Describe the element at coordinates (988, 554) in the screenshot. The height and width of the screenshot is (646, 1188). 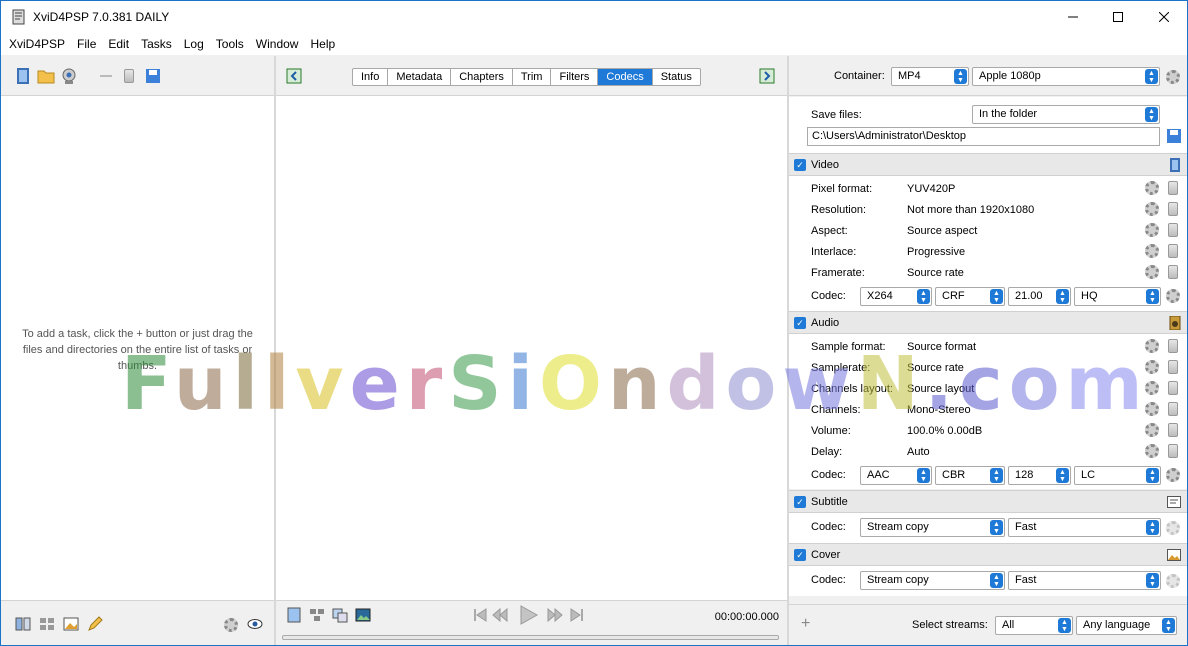
I see `cover-section-header: ✓ Cover` at that location.